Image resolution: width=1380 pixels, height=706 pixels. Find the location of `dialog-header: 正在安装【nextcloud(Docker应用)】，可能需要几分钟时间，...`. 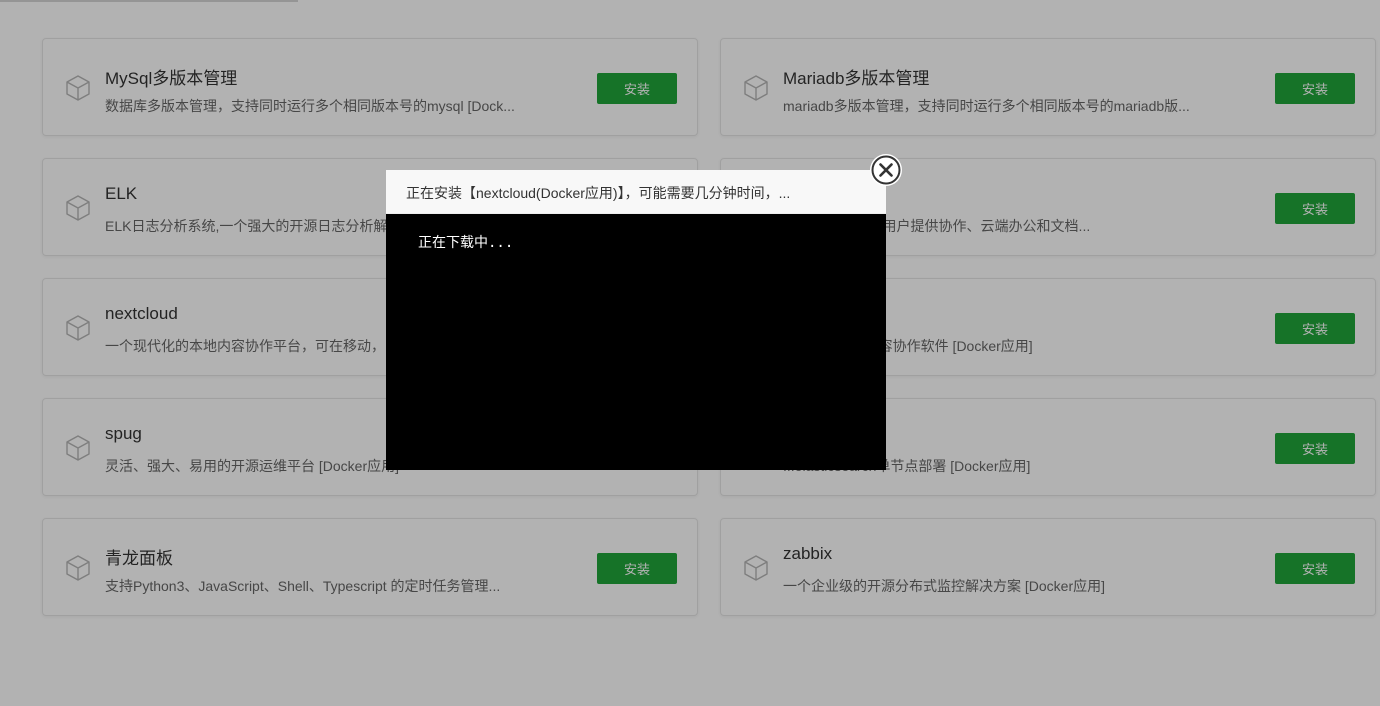

dialog-header: 正在安装【nextcloud(Docker应用)】，可能需要几分钟时间，... is located at coordinates (636, 192).